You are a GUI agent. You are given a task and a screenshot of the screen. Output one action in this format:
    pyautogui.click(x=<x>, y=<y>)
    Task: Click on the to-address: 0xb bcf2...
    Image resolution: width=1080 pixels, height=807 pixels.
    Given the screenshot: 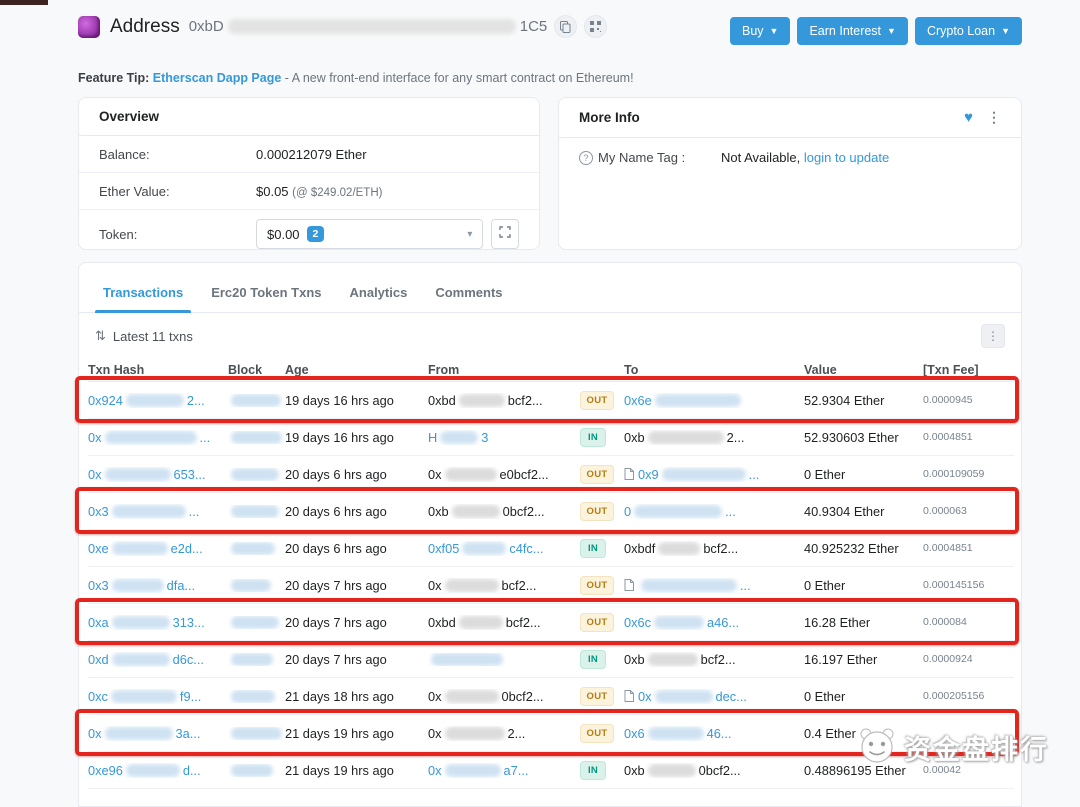 What is the action you would take?
    pyautogui.click(x=680, y=659)
    